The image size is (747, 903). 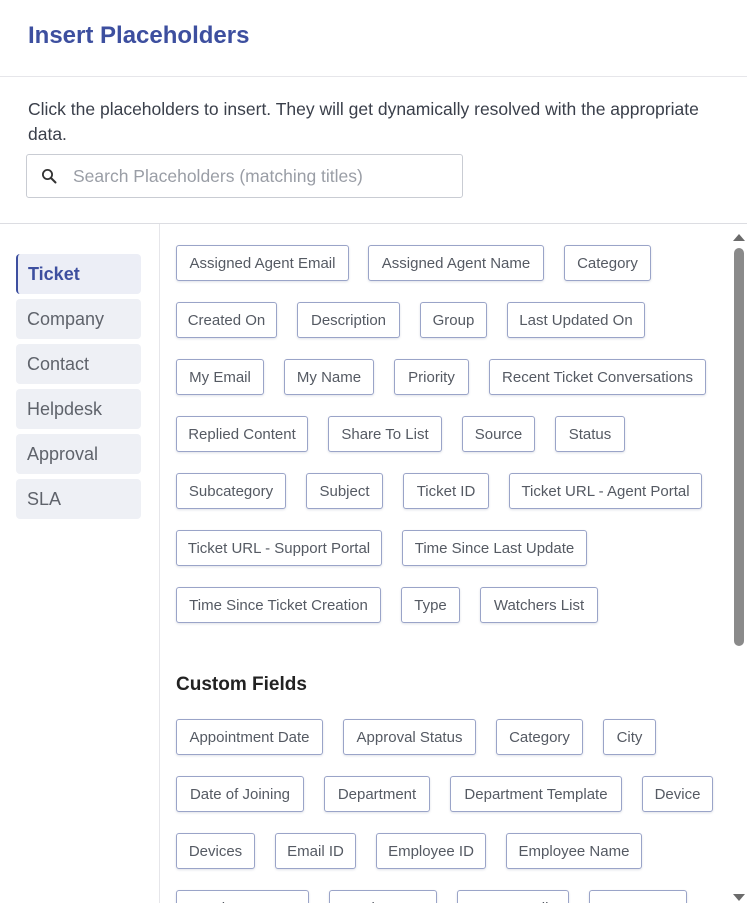 I want to click on sidebar-item-sla: SLA, so click(x=78, y=499).